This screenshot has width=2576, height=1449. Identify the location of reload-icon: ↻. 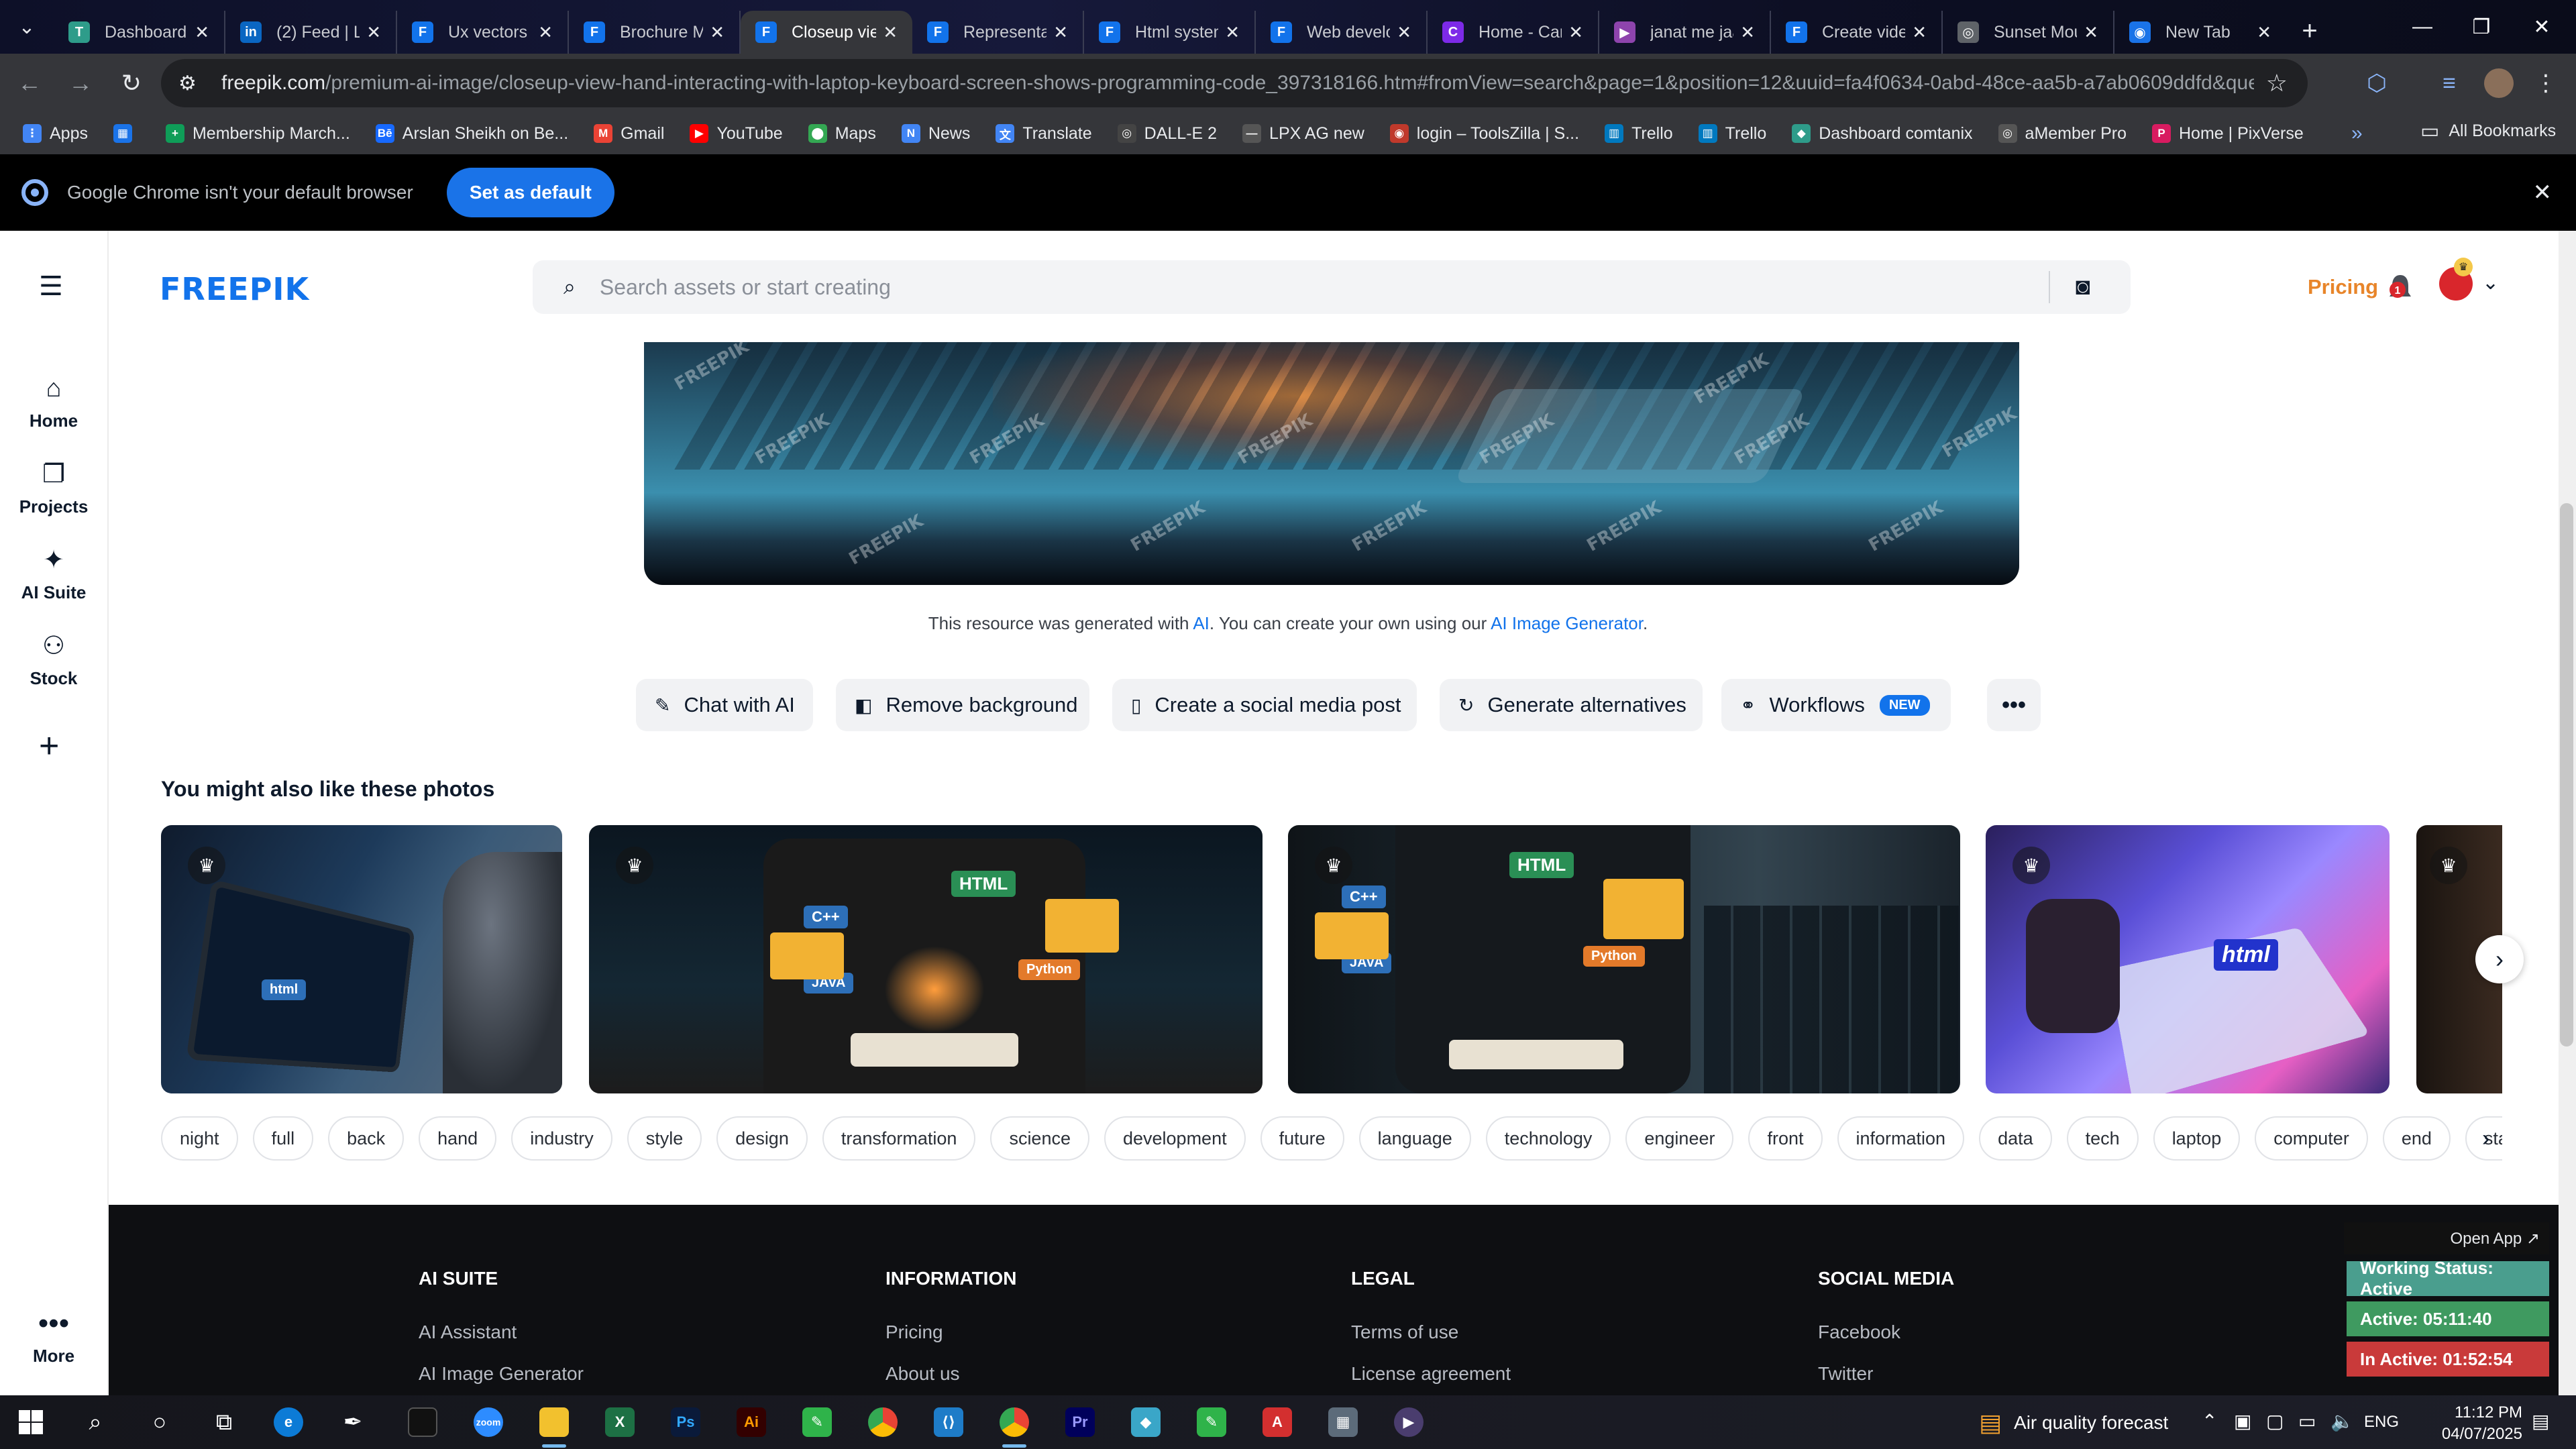
(131, 83).